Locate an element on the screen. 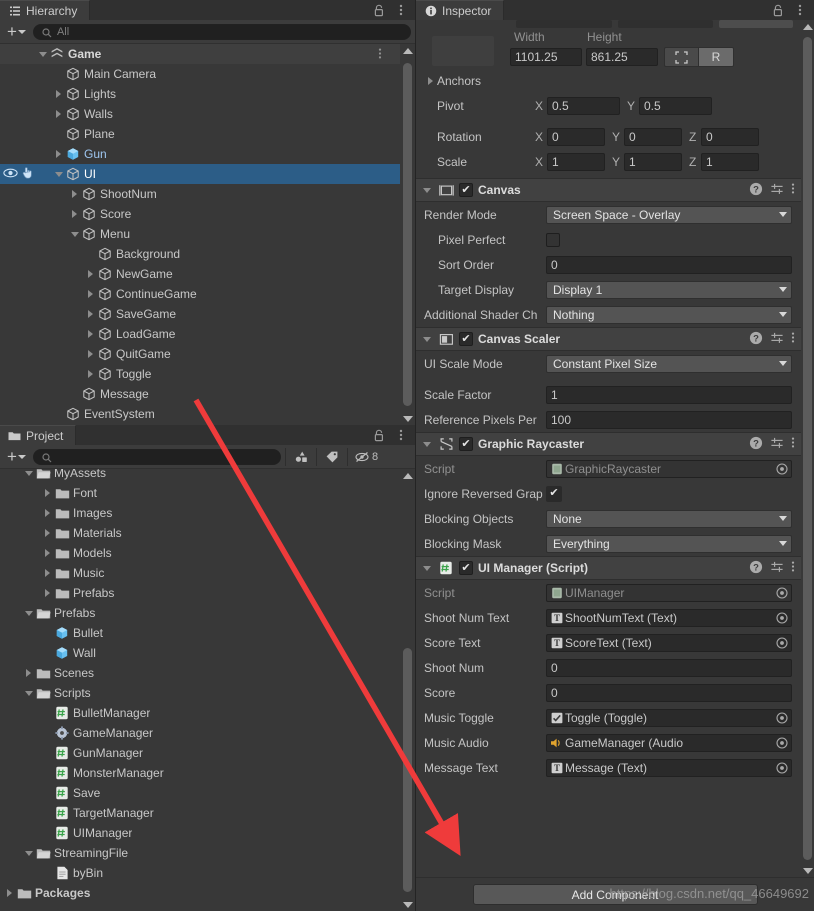 This screenshot has height=911, width=814. project-item-uimanager: UIManager is located at coordinates (200, 833).